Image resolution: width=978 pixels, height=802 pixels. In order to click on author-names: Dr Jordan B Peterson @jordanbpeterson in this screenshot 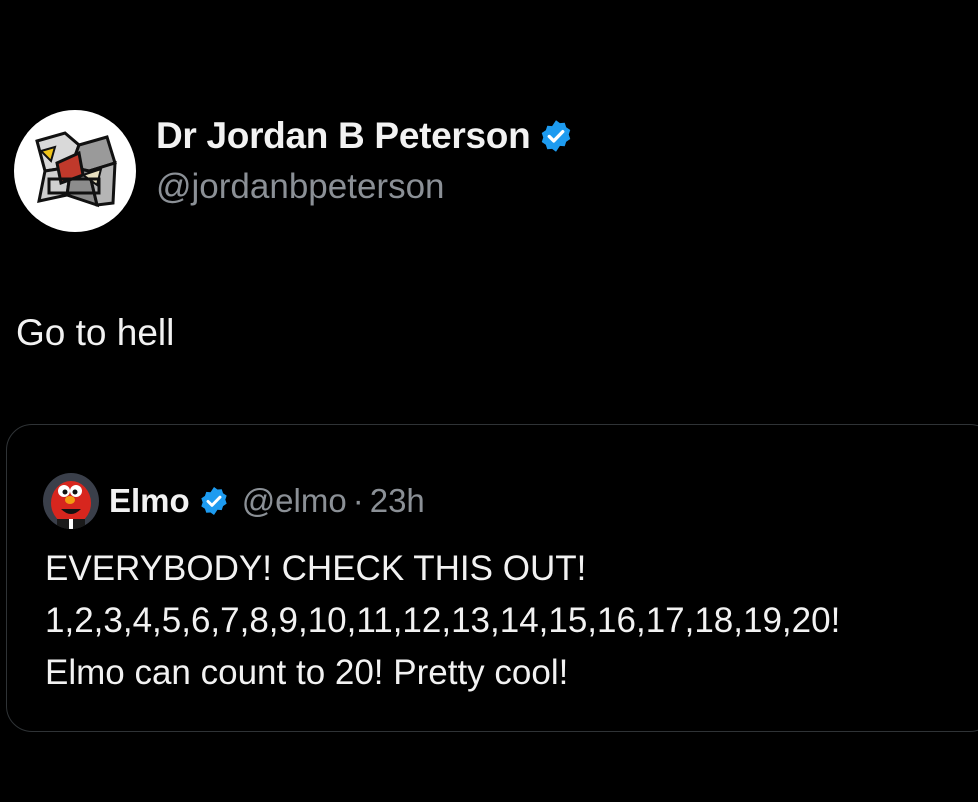, I will do `click(365, 161)`.